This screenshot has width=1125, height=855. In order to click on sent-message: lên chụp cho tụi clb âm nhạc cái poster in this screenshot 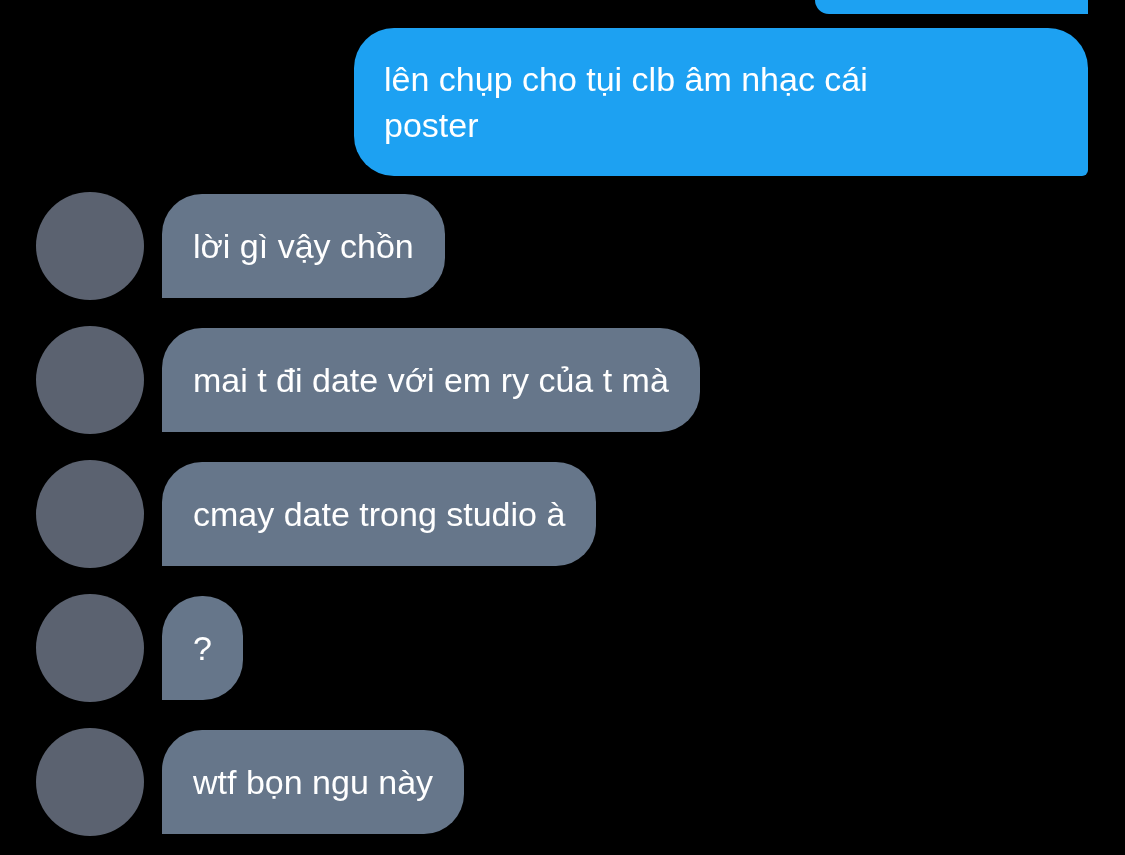, I will do `click(721, 102)`.